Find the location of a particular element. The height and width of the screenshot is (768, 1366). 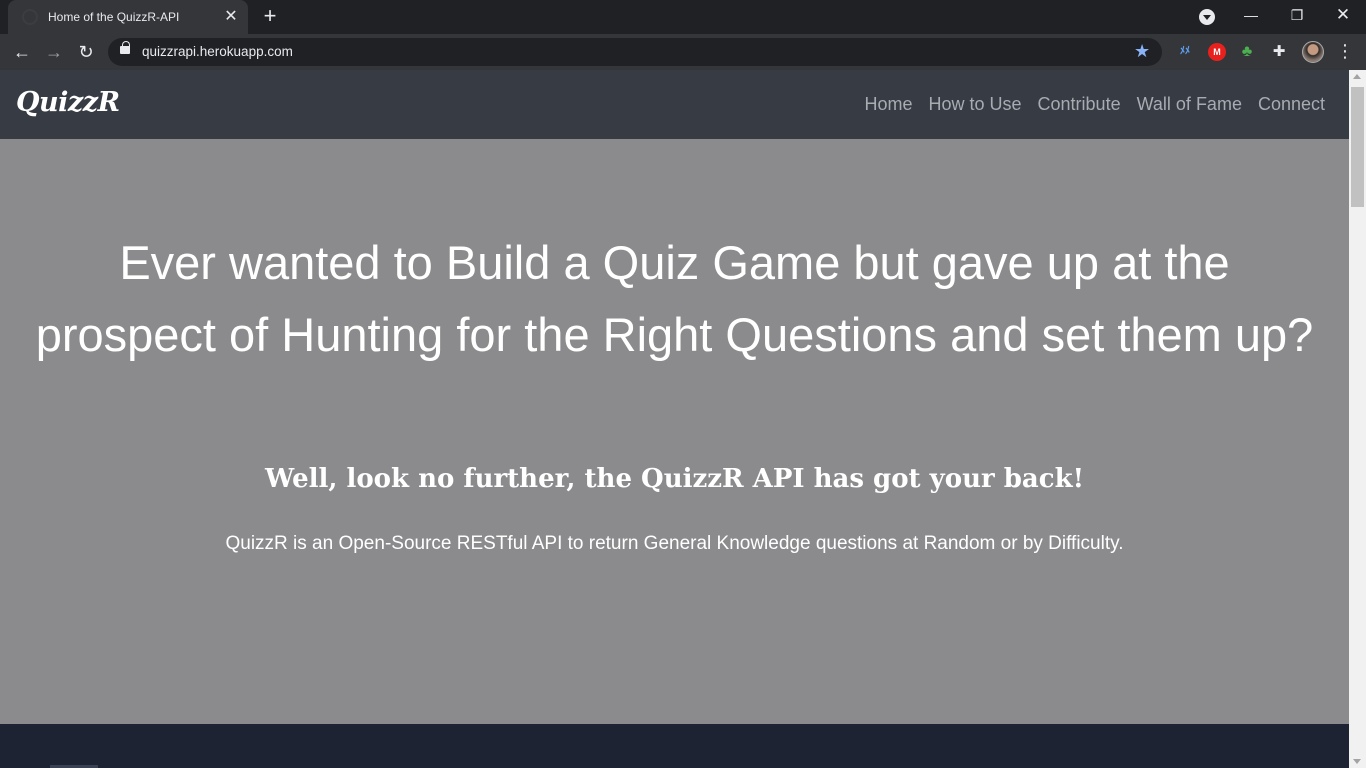

scroll-up-arrow-icon is located at coordinates (1357, 76).